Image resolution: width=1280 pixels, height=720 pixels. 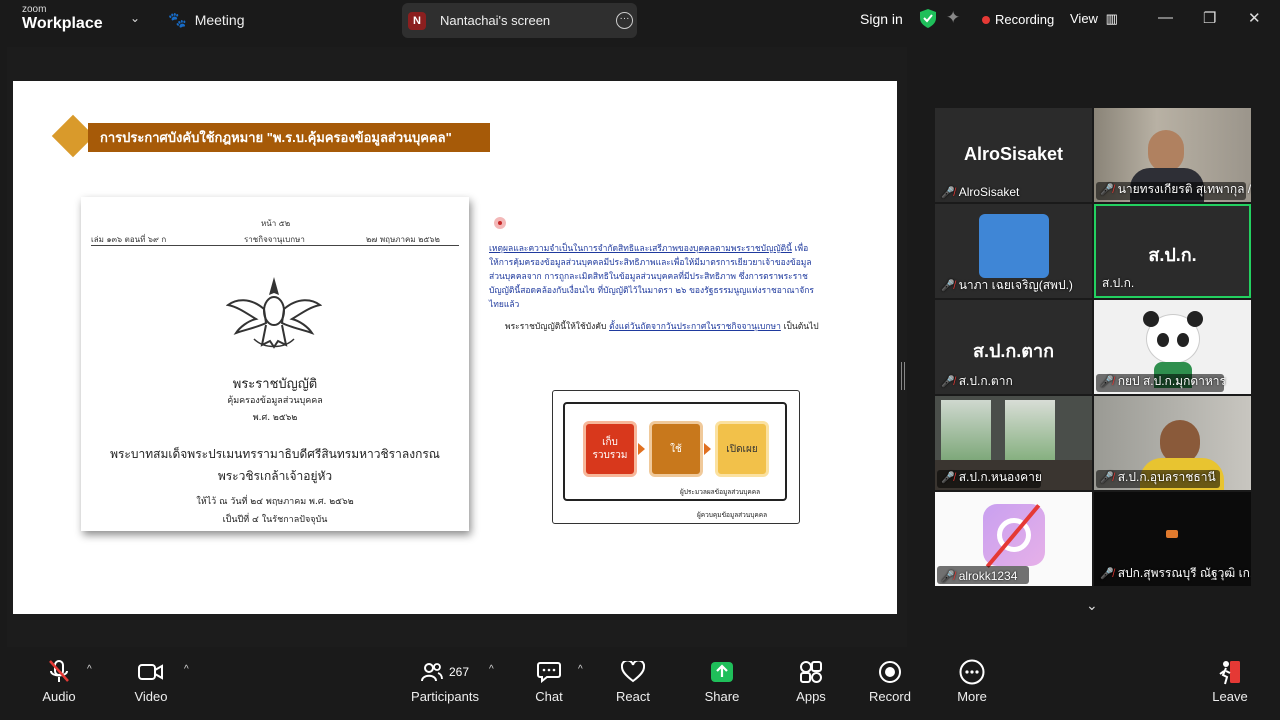 I want to click on chat-button: Chat, so click(x=549, y=677).